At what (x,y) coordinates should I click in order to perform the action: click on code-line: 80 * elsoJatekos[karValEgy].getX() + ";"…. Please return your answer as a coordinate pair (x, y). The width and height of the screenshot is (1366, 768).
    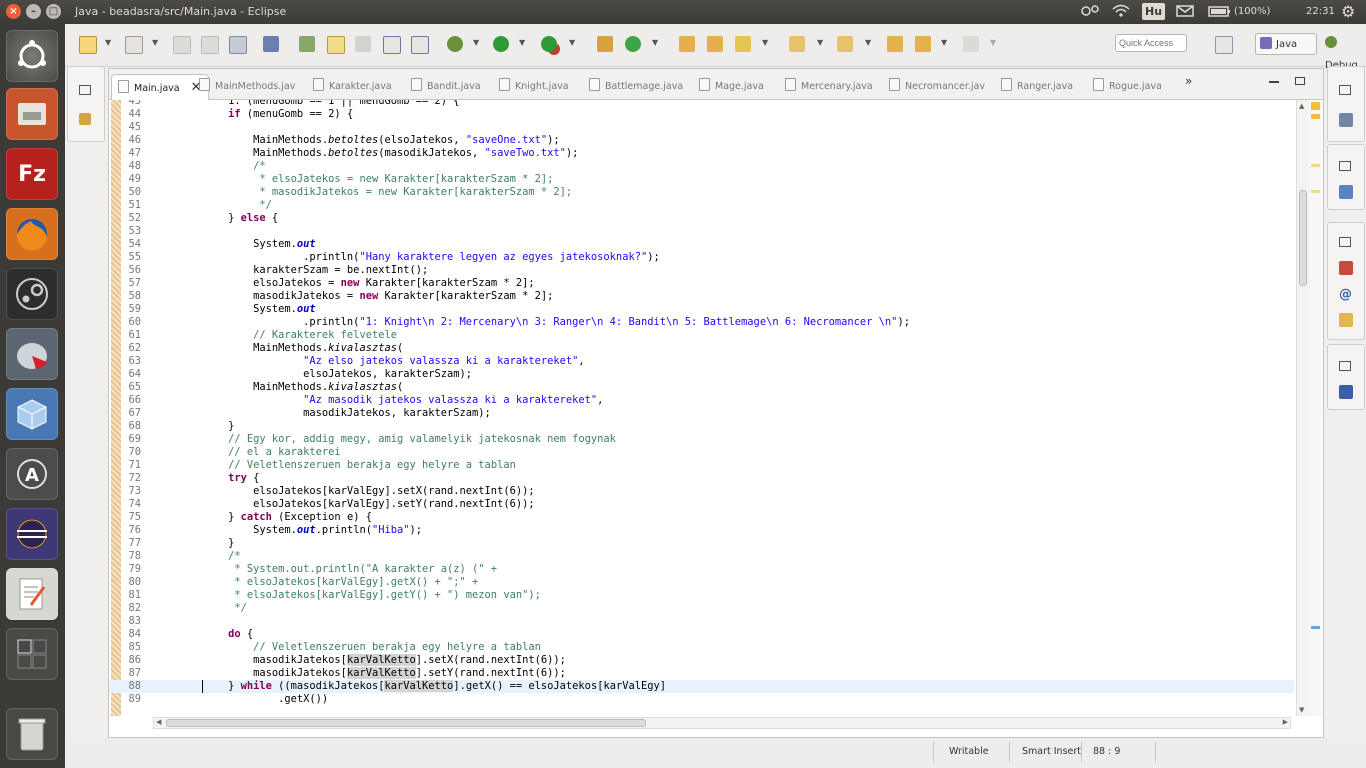
    Looking at the image, I should click on (701, 582).